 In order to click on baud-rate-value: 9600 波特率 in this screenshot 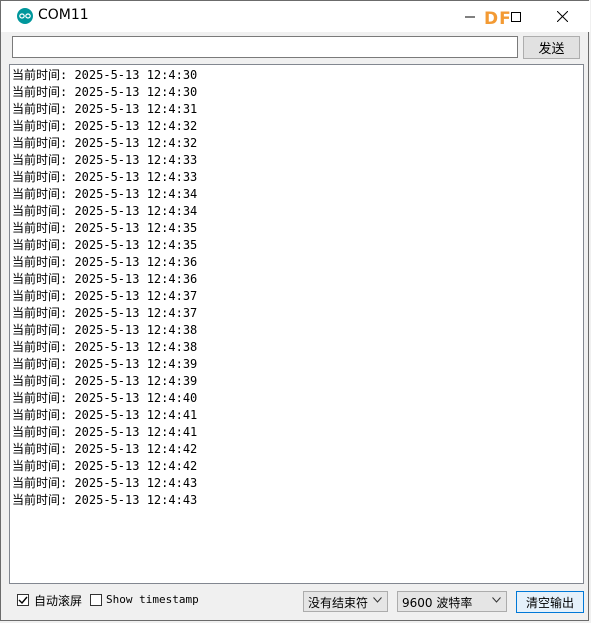, I will do `click(437, 603)`.